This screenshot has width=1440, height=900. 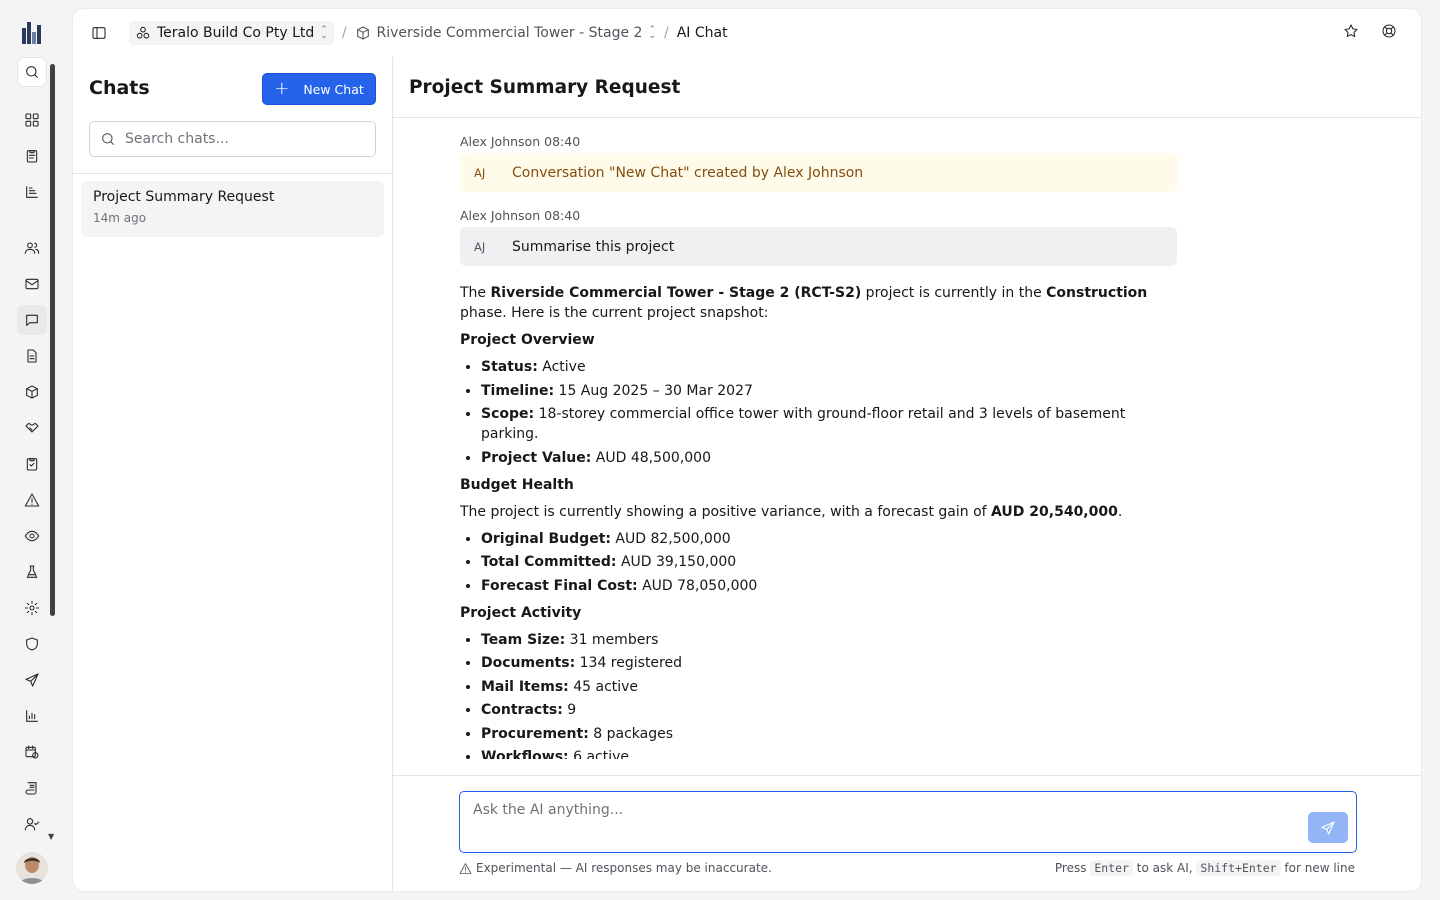 I want to click on breadcrumb-current: AI Chat, so click(x=702, y=33).